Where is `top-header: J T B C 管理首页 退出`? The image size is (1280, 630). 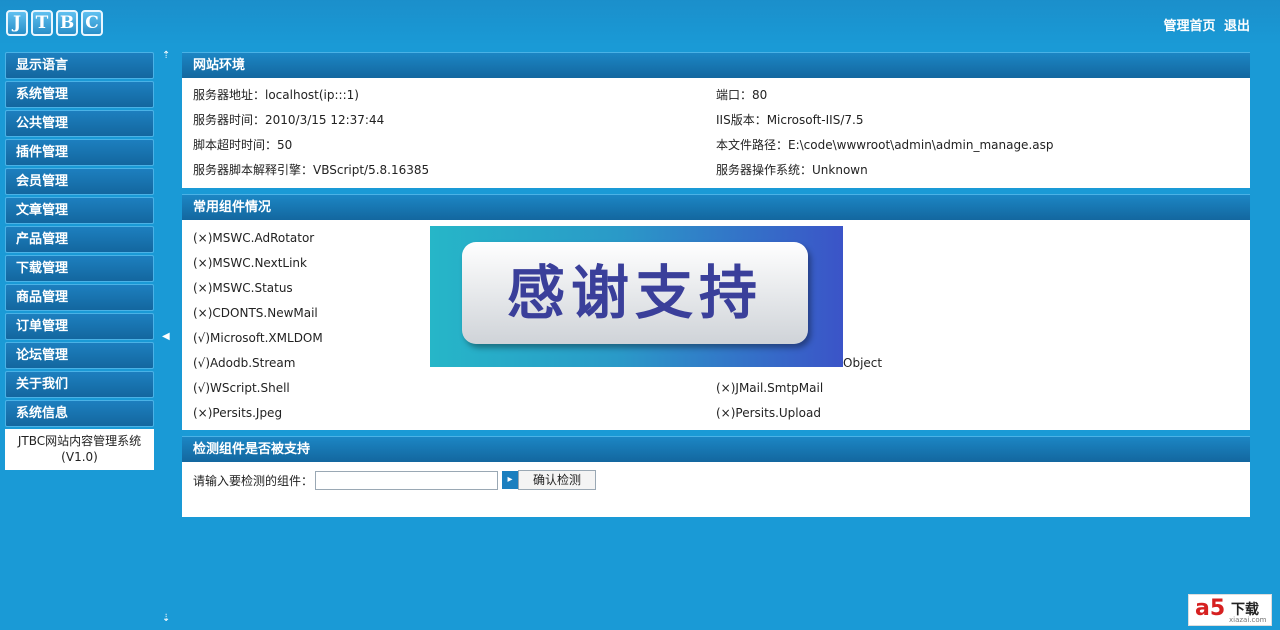 top-header: J T B C 管理首页 退出 is located at coordinates (640, 23).